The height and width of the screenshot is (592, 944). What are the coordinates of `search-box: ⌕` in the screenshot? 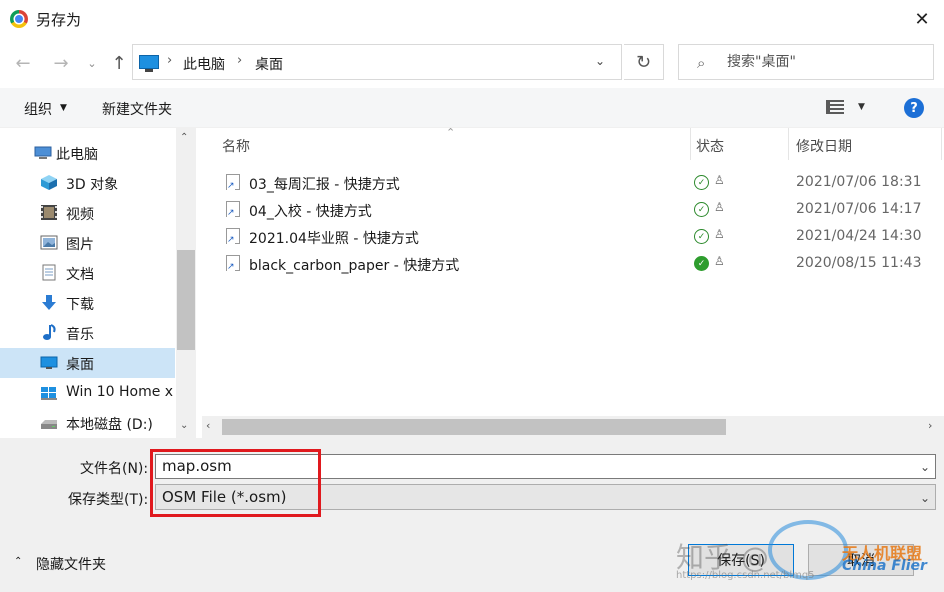 It's located at (806, 62).